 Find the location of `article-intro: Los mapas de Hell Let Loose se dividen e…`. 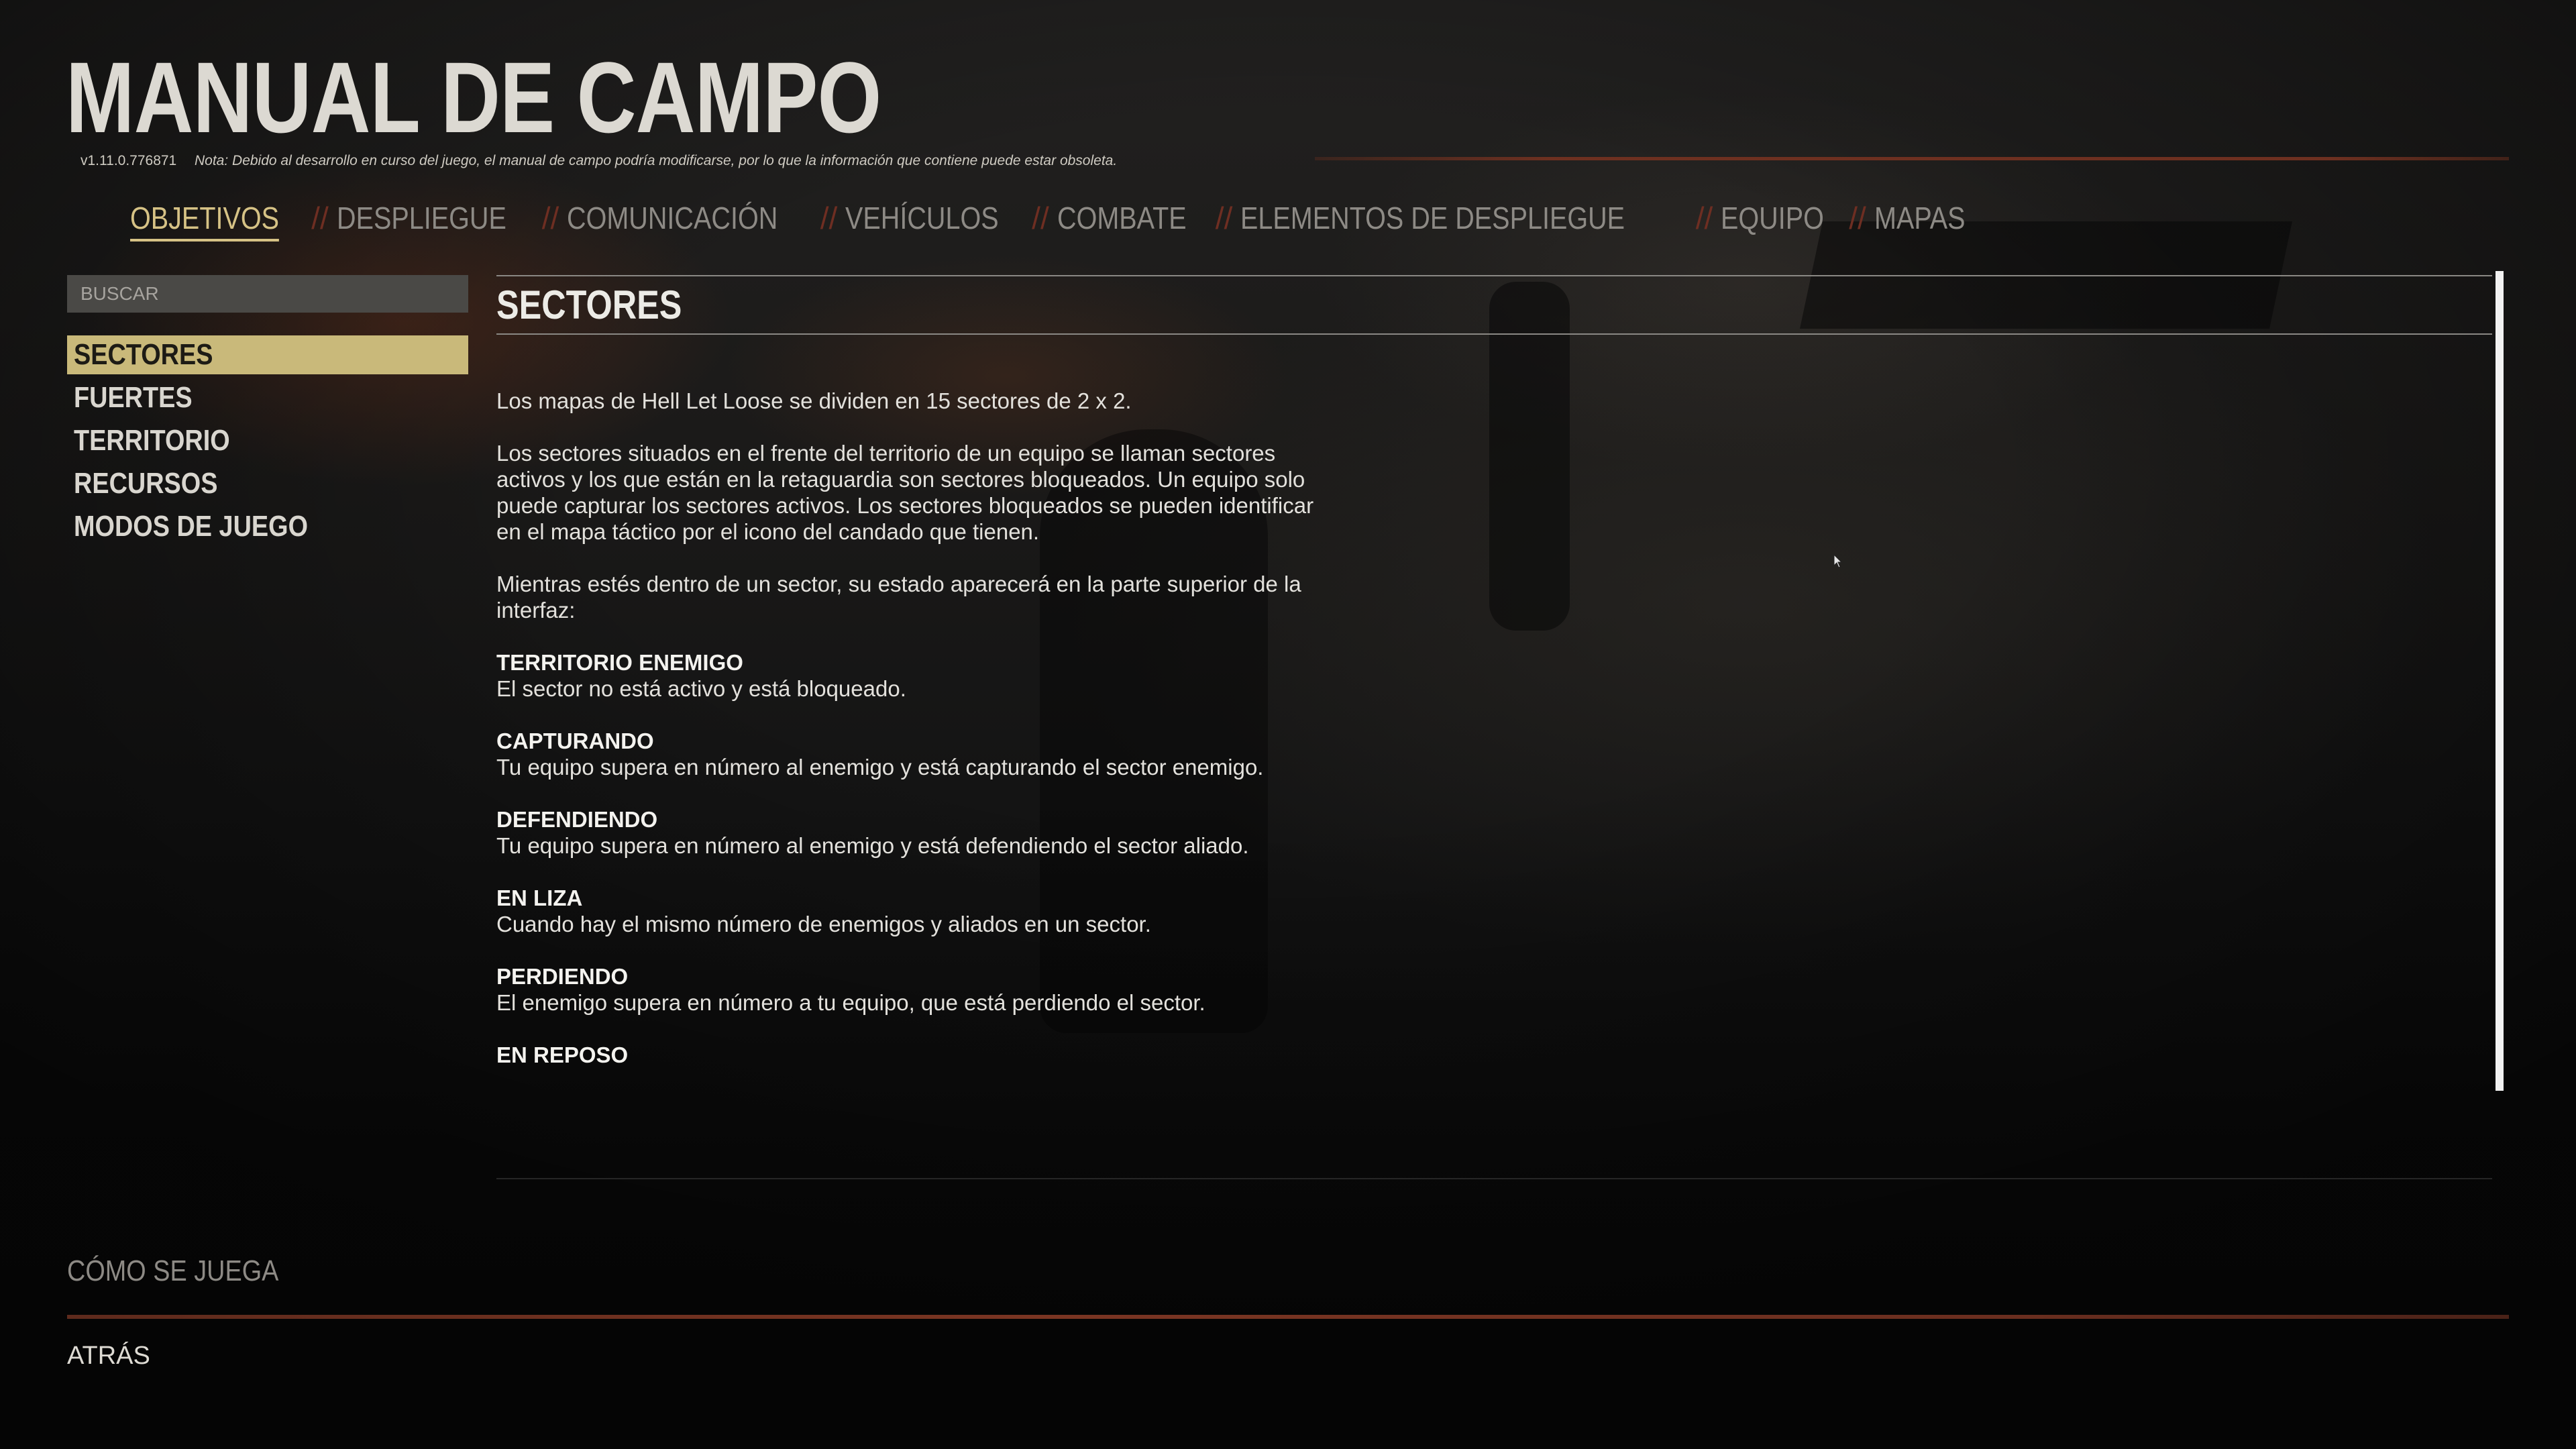

article-intro: Los mapas de Hell Let Loose se dividen e… is located at coordinates (814, 400).